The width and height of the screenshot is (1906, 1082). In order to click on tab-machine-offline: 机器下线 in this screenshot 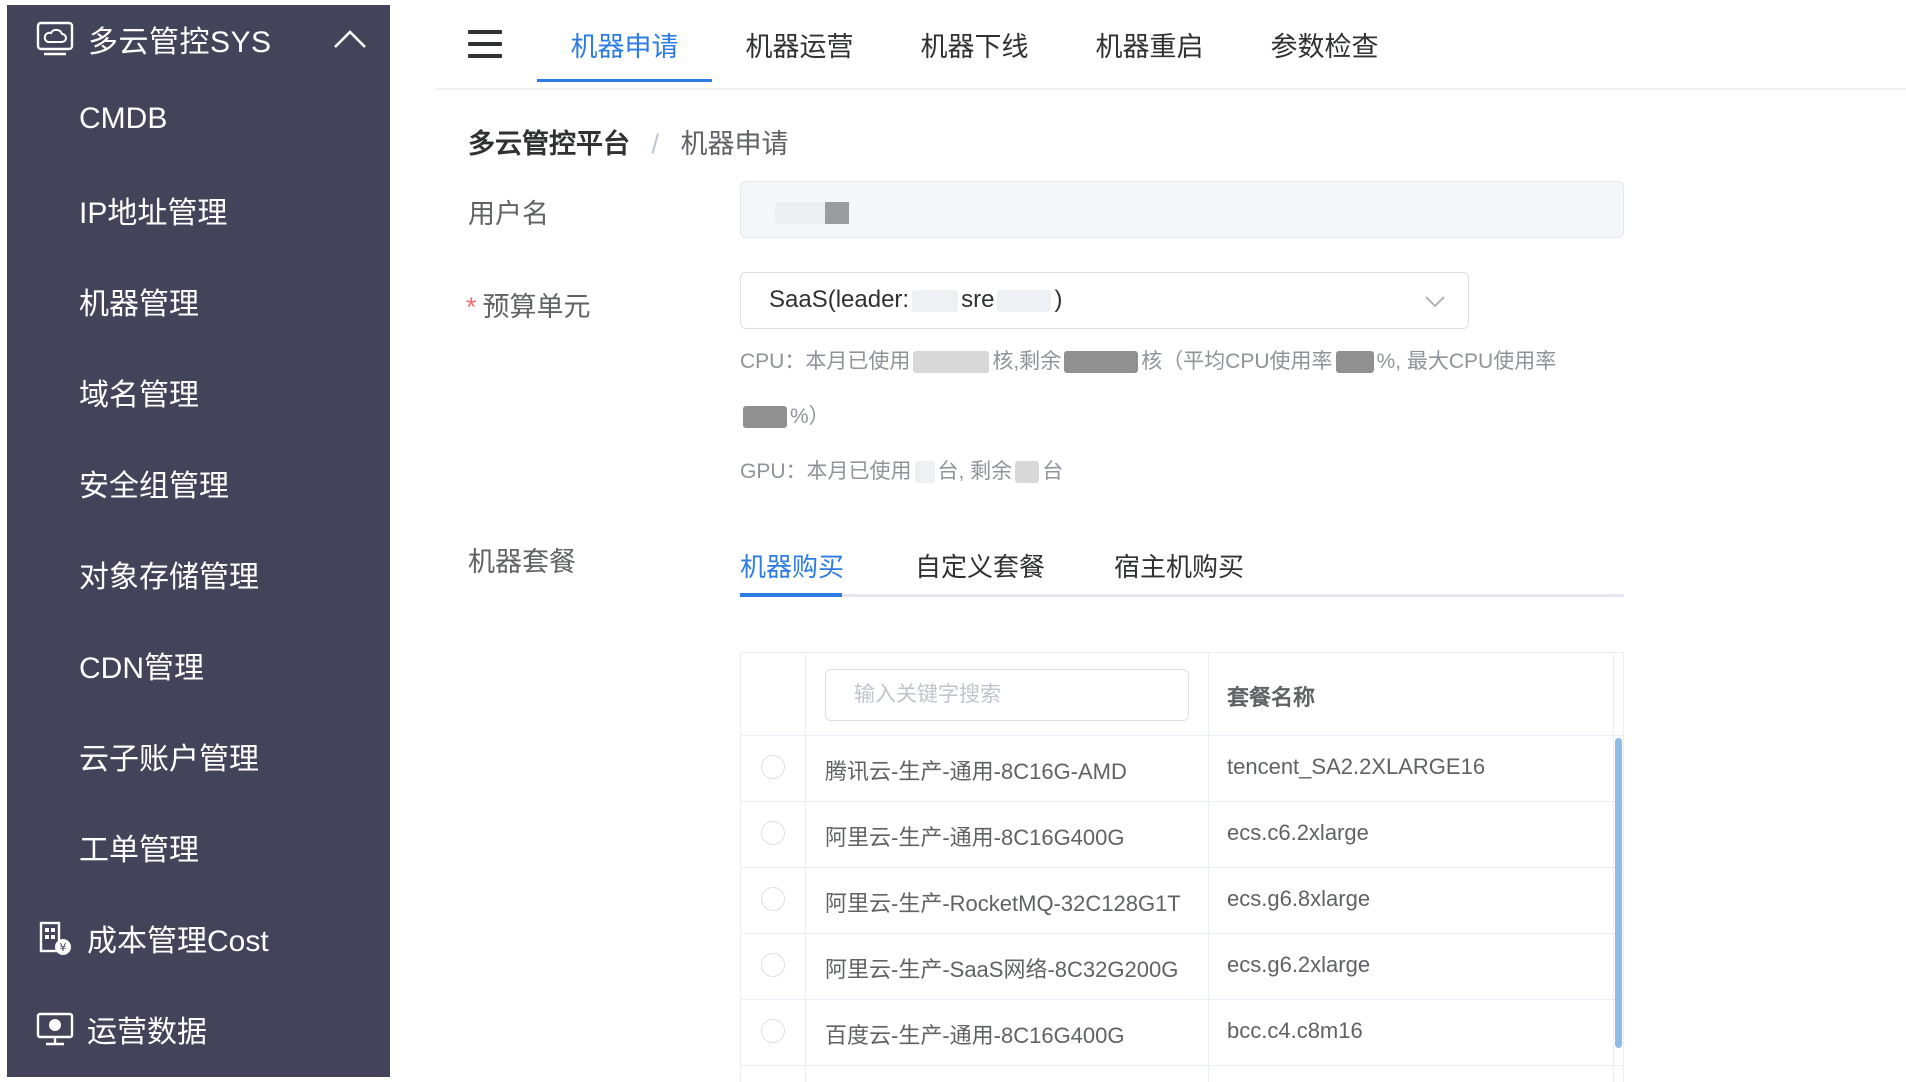, I will do `click(974, 44)`.